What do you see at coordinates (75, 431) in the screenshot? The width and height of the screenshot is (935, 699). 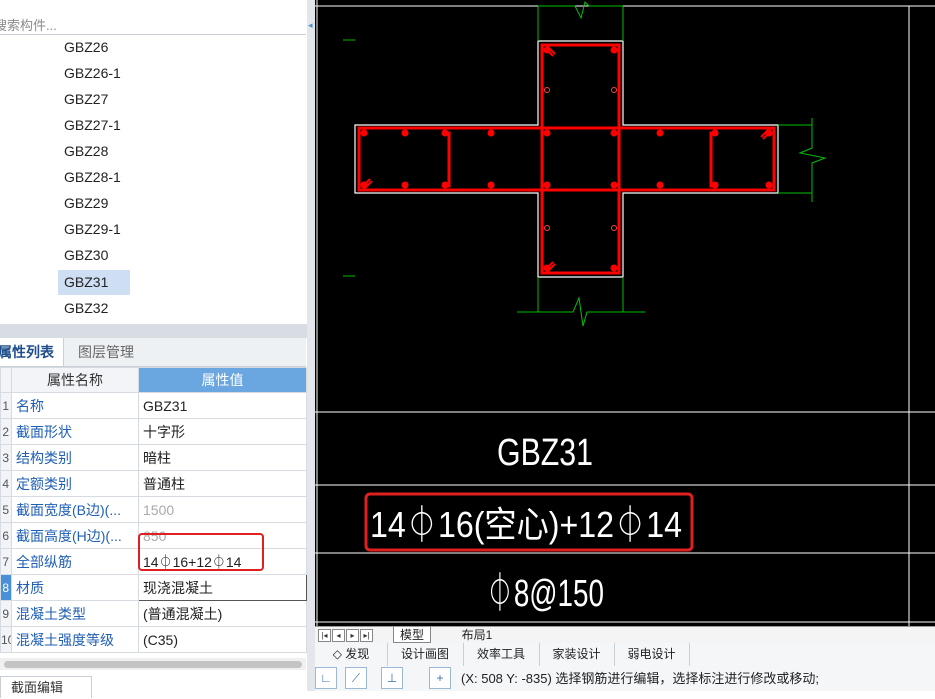 I see `property-name: 截面形状` at bounding box center [75, 431].